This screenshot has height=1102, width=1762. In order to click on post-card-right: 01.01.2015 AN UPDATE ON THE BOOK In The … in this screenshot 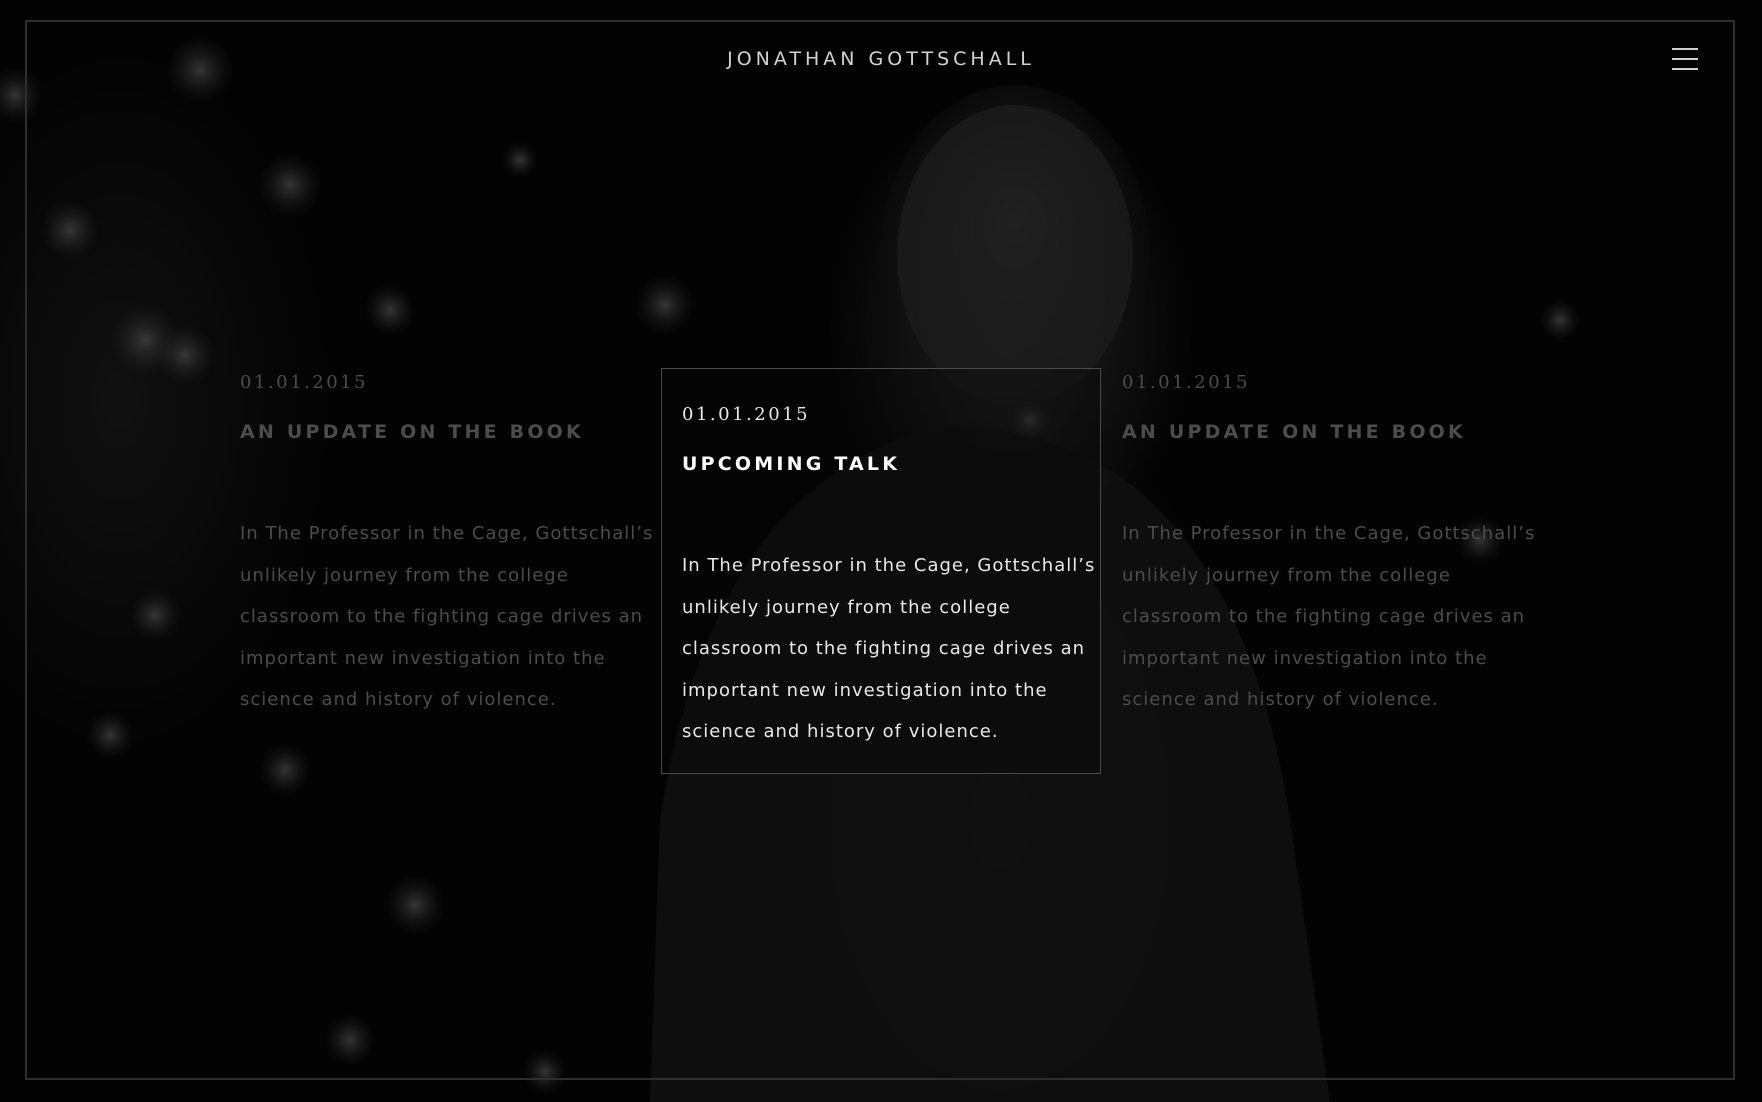, I will do `click(1328, 546)`.